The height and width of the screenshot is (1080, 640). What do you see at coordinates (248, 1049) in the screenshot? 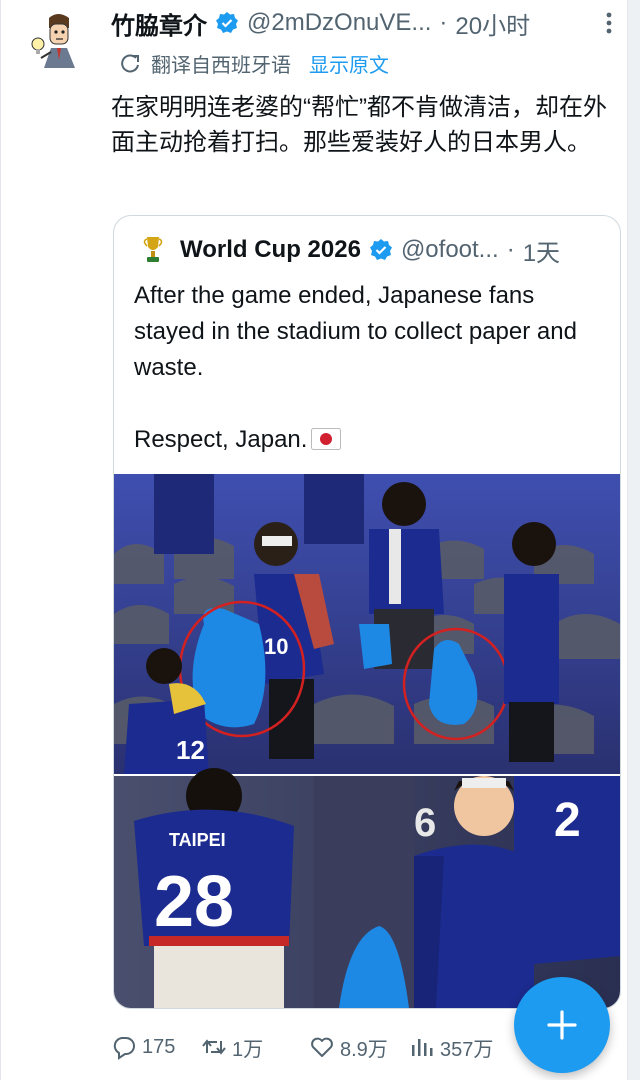
I see `retweet-count: 1万` at bounding box center [248, 1049].